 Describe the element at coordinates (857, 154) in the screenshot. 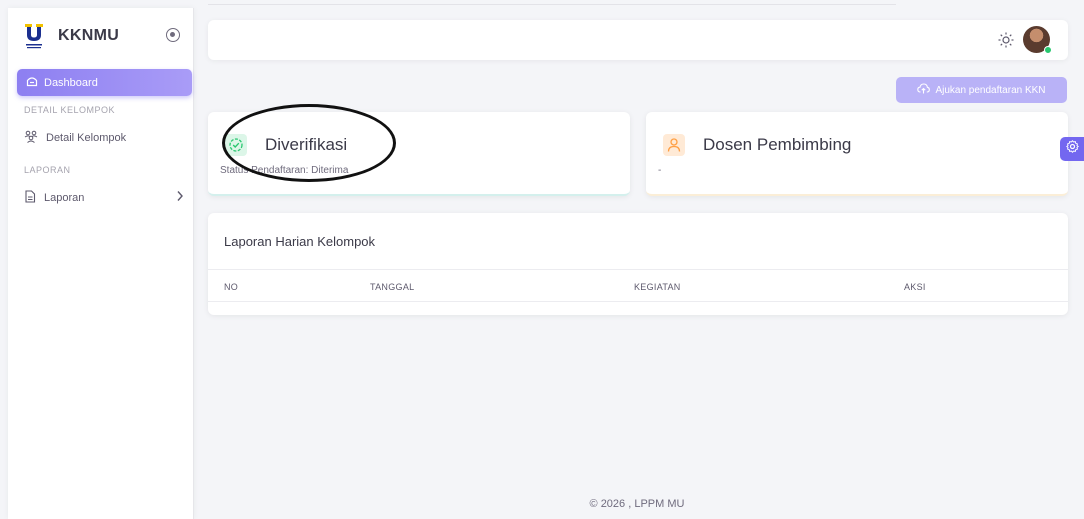

I see `supervisor-card: Dosen Pembimbing -` at that location.